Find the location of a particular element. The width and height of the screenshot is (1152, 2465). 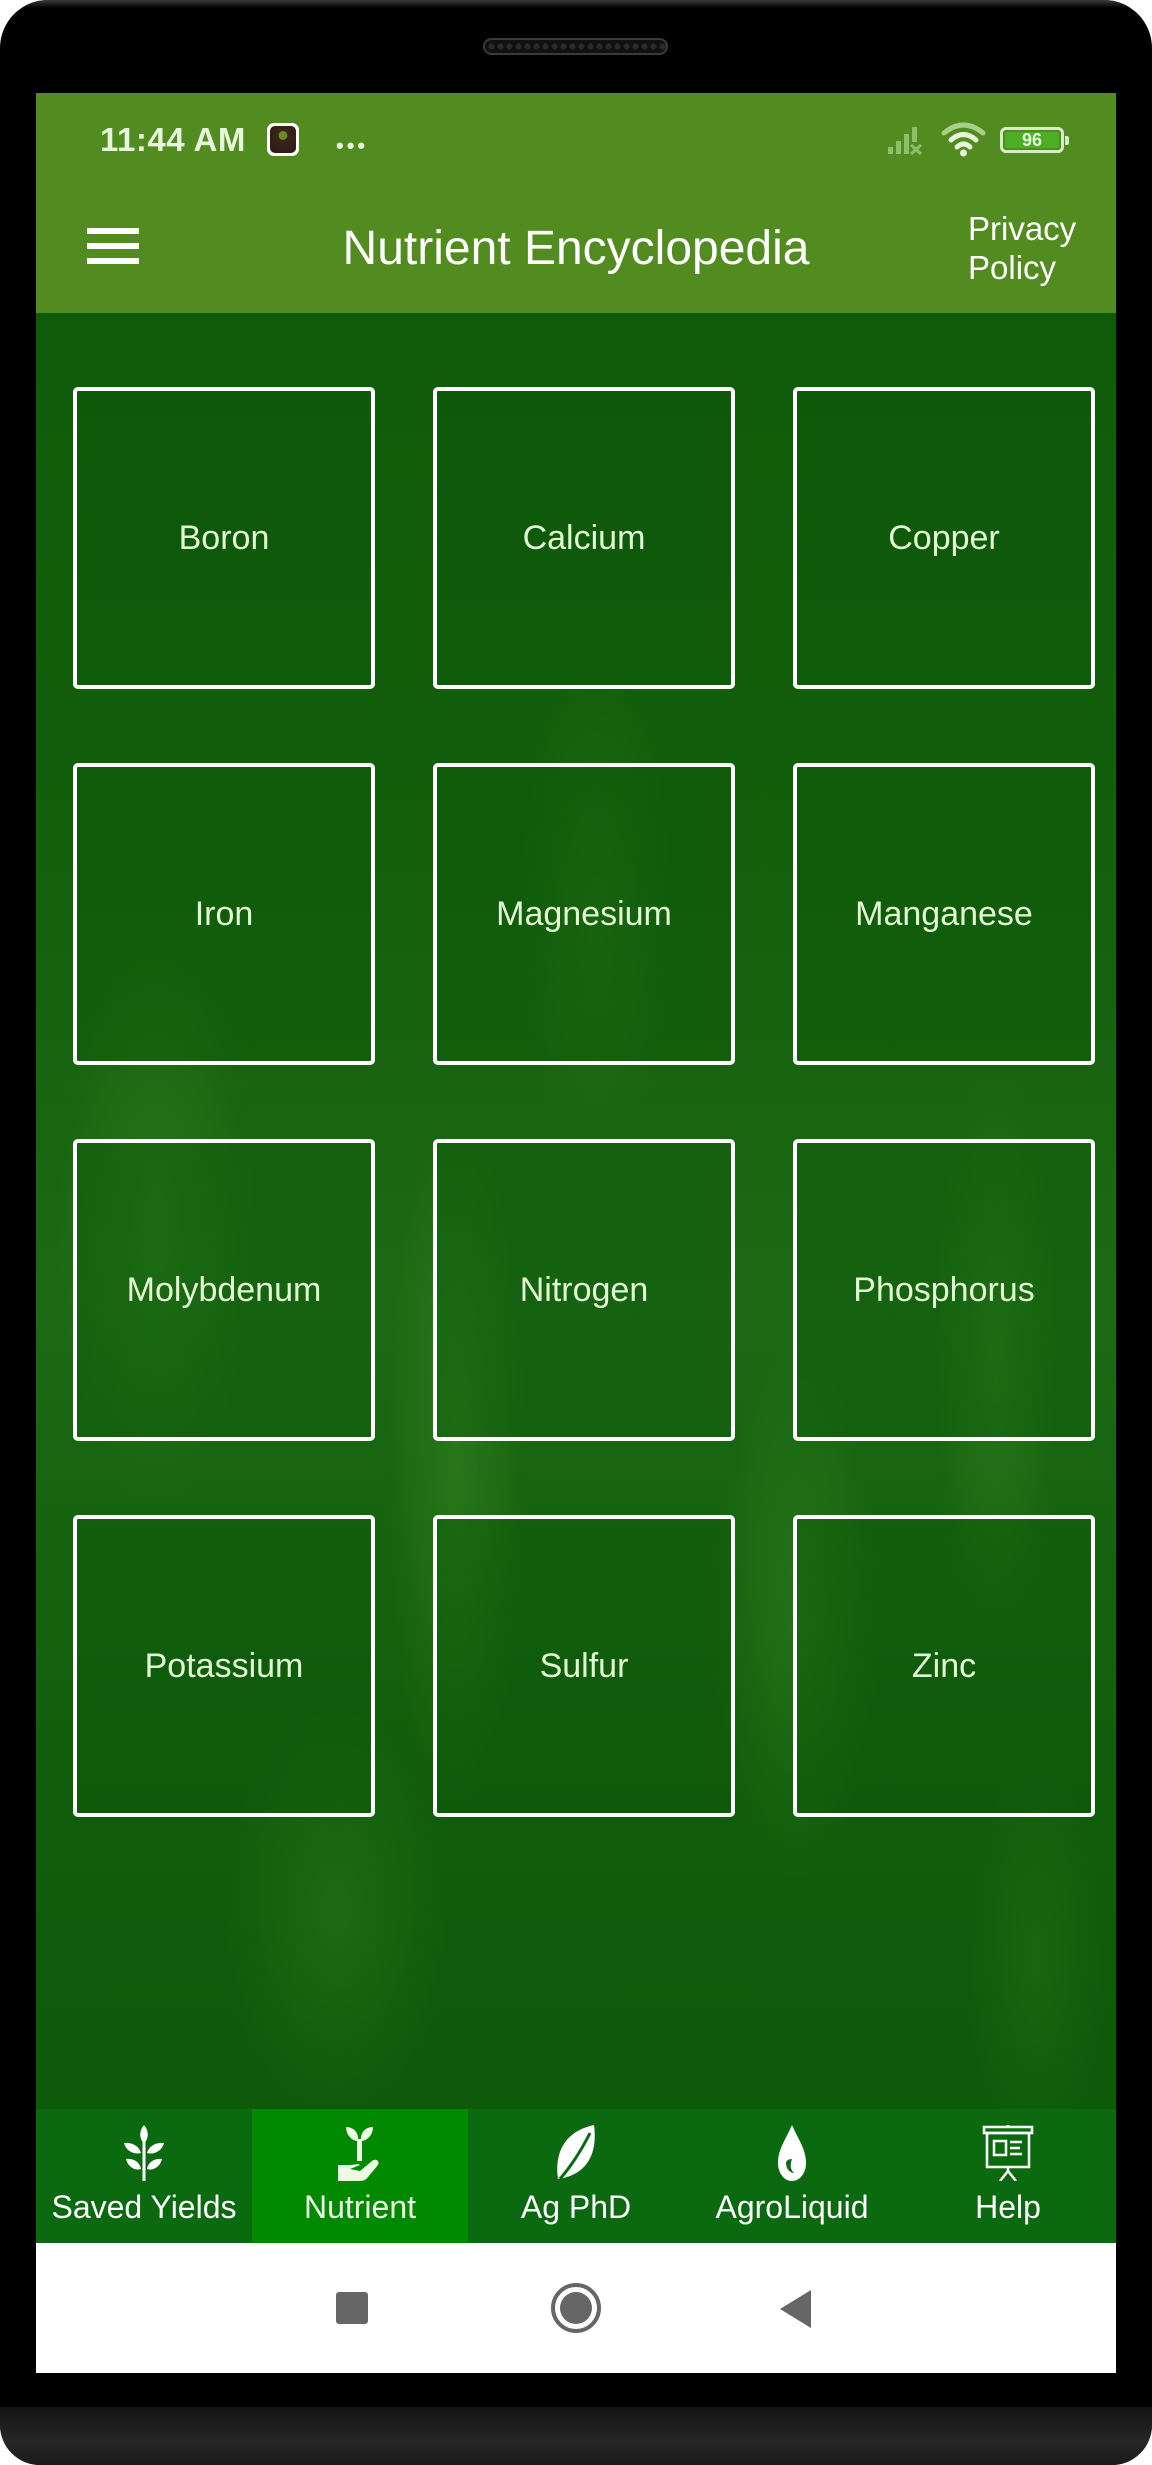

nutrient-tile-phosphorus: Phosphorus is located at coordinates (944, 1290).